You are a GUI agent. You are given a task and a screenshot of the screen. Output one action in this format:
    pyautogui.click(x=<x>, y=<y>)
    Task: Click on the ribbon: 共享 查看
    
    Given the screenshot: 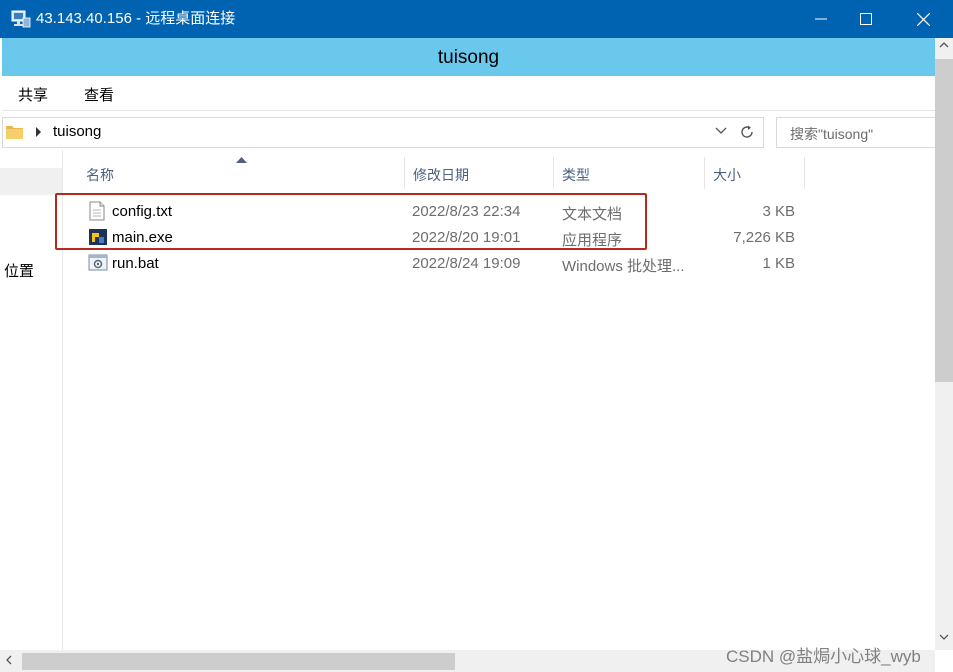 What is the action you would take?
    pyautogui.click(x=468, y=93)
    